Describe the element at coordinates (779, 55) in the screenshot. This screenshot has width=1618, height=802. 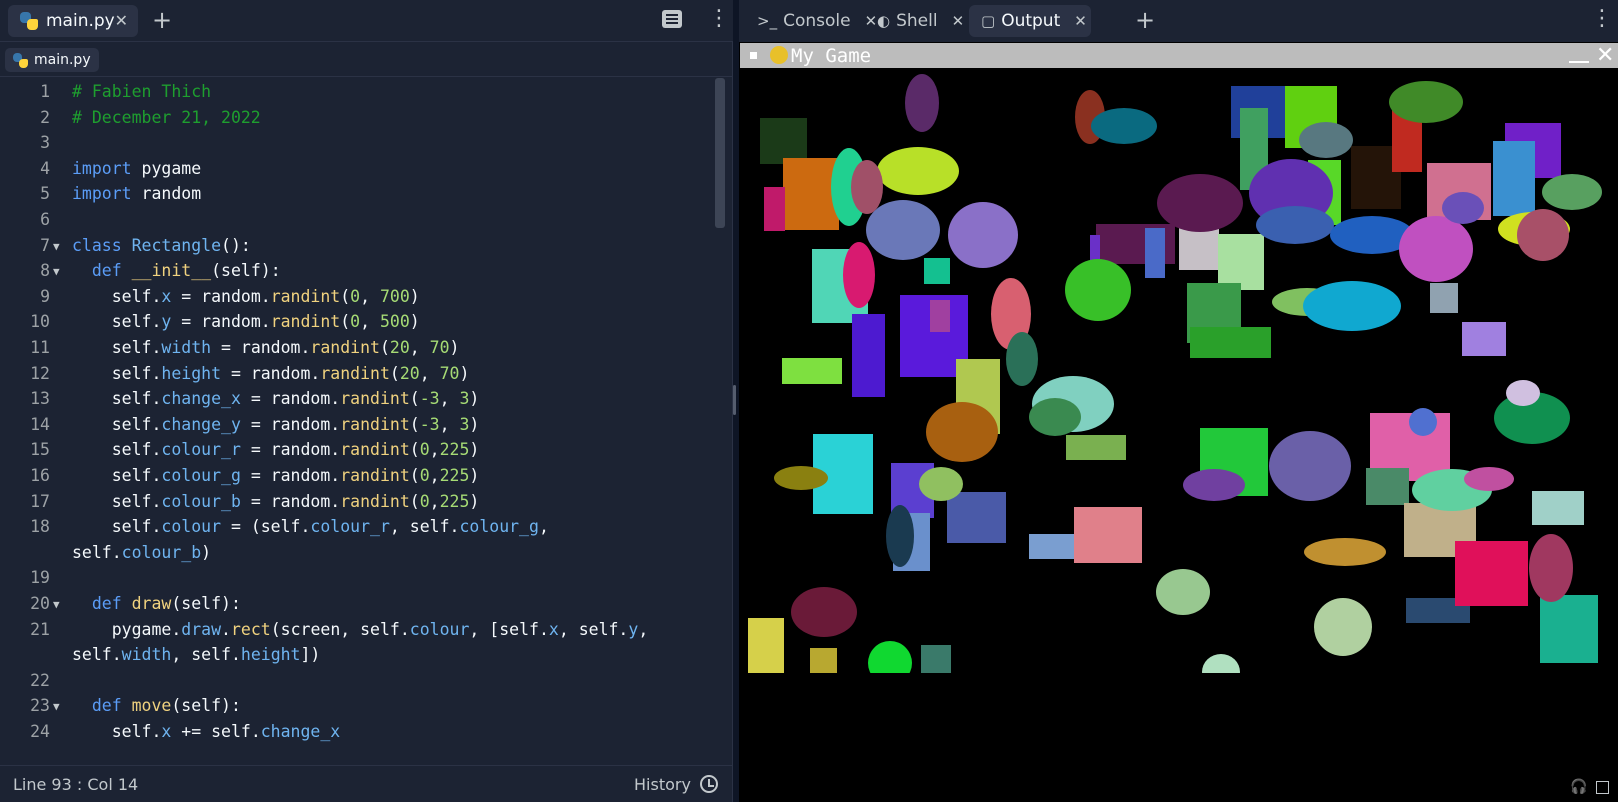
I see `pygame-icon` at that location.